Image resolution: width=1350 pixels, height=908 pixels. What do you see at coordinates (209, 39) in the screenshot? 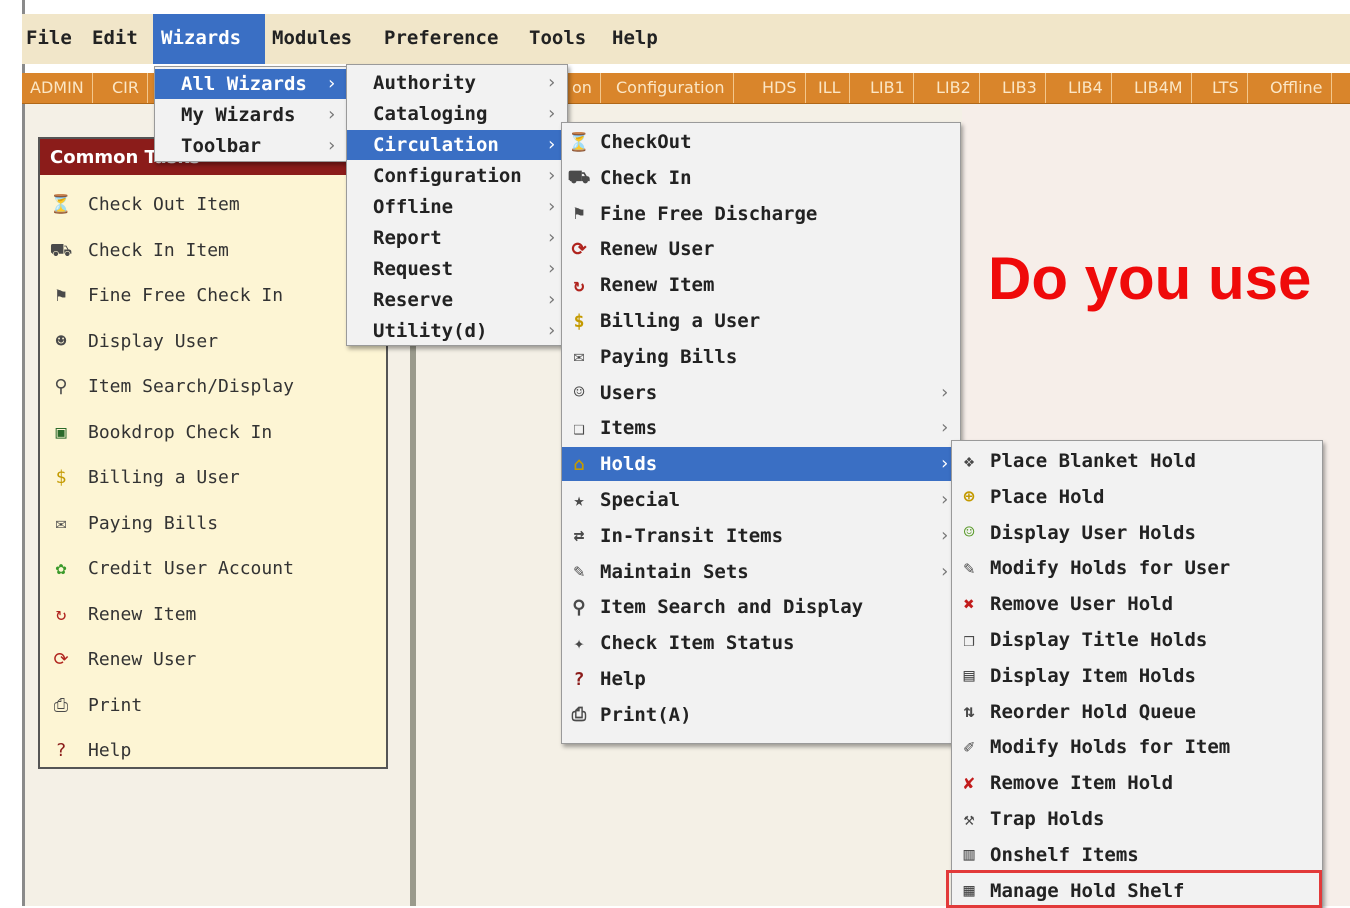
I see `menu-wizards: Wizards` at bounding box center [209, 39].